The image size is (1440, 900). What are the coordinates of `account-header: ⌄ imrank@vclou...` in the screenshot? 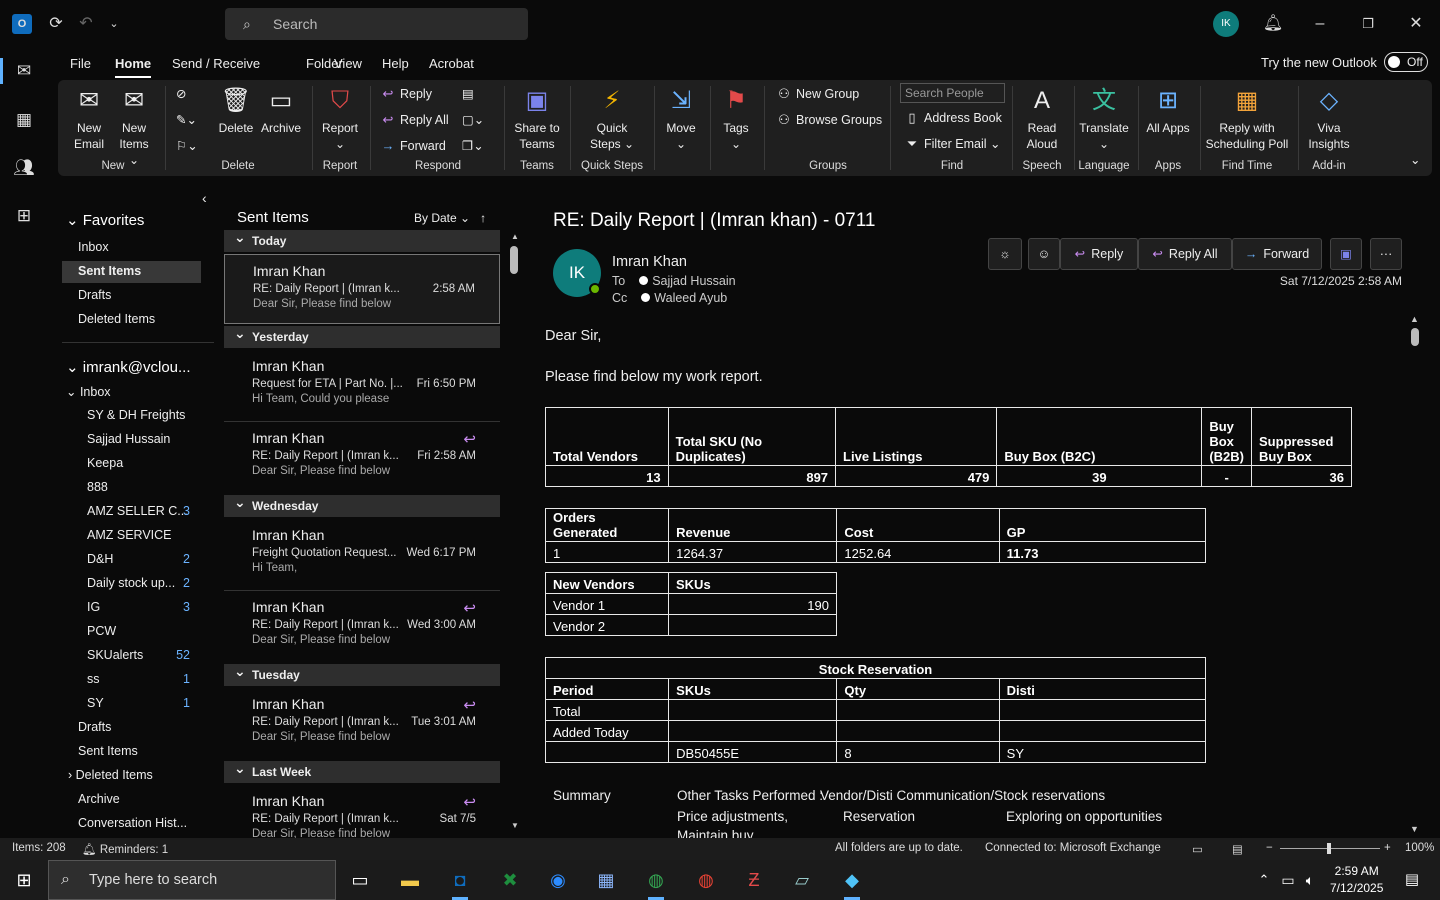 It's located at (128, 367).